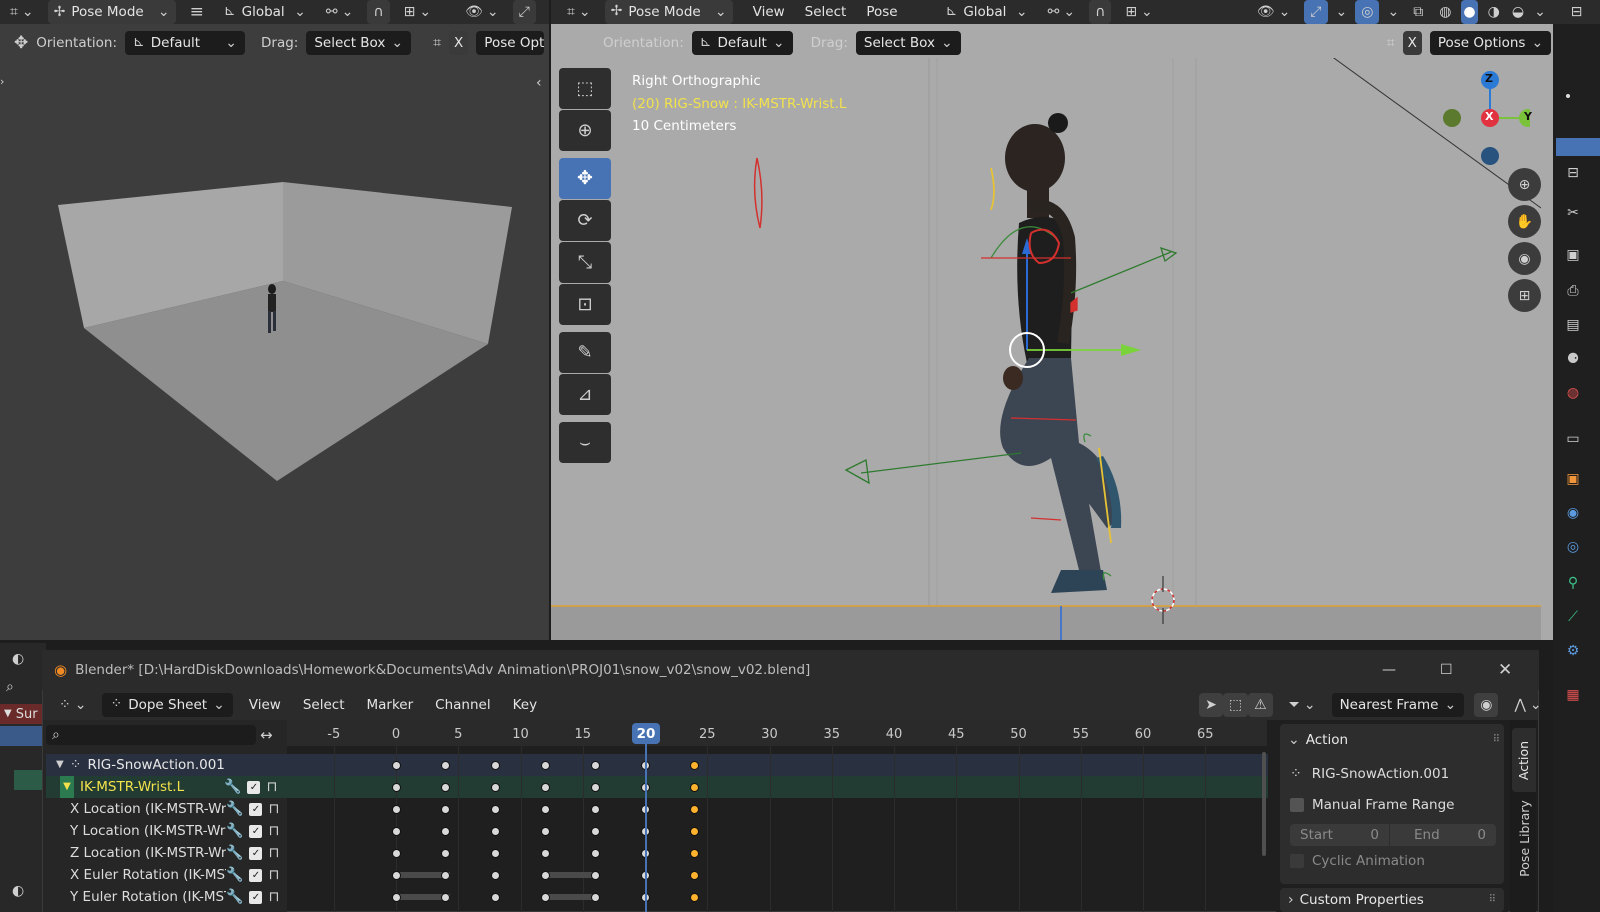 The image size is (1600, 912). Describe the element at coordinates (1524, 221) in the screenshot. I see `pan-button: ✋` at that location.